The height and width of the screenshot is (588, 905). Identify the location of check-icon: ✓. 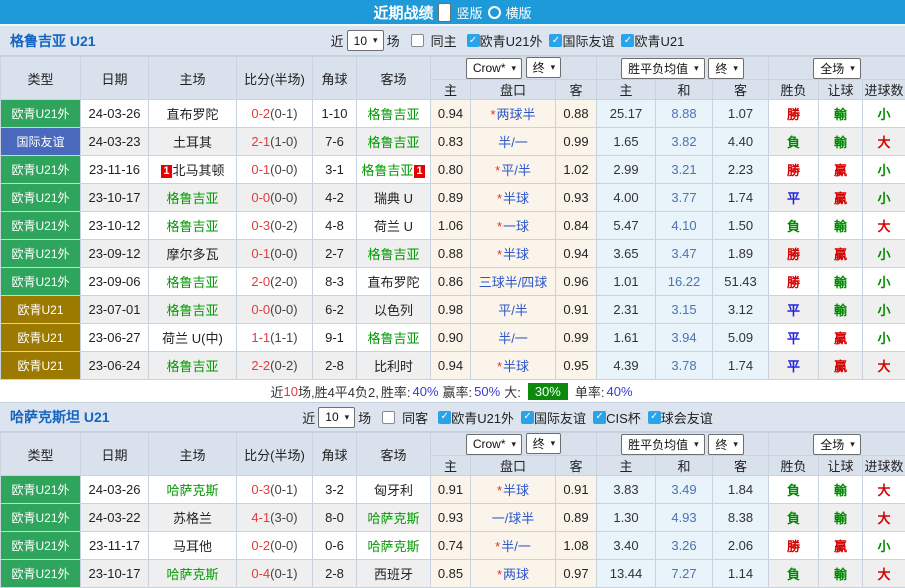
(654, 416).